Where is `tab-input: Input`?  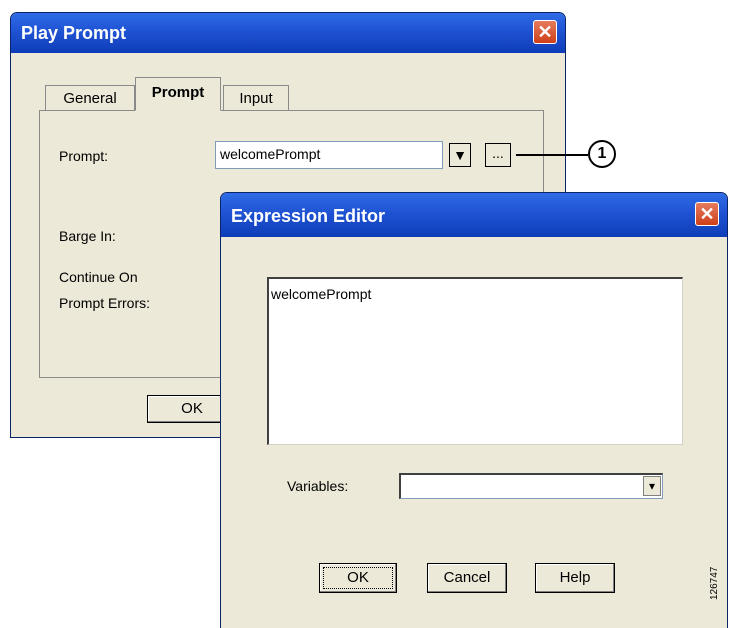
tab-input: Input is located at coordinates (256, 97).